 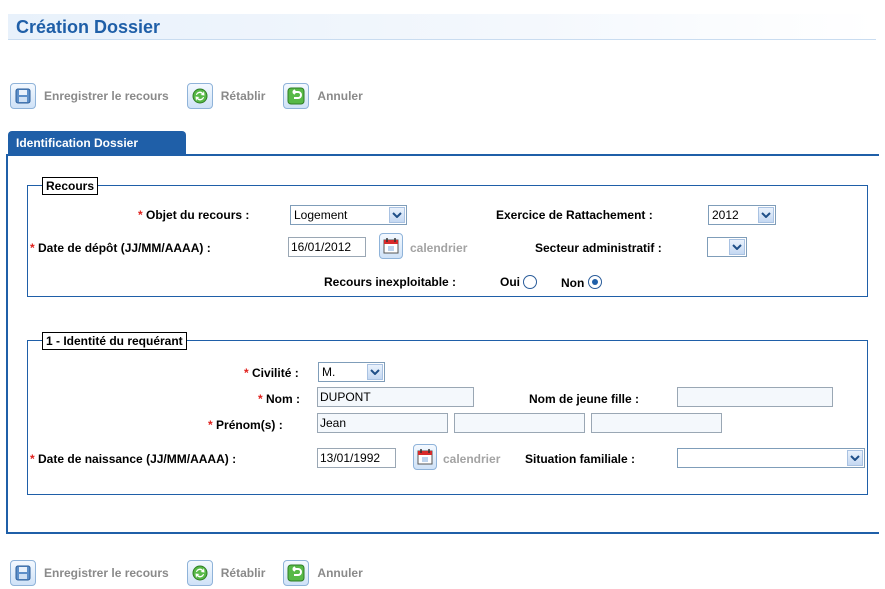 I want to click on date-naissance-input: 13/01/1992, so click(x=356, y=458).